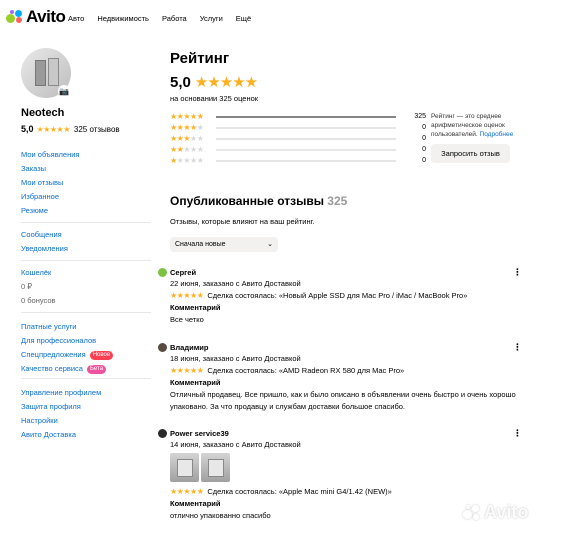 The width and height of the screenshot is (568, 540). I want to click on nav-realty: Недвижимость, so click(123, 18).